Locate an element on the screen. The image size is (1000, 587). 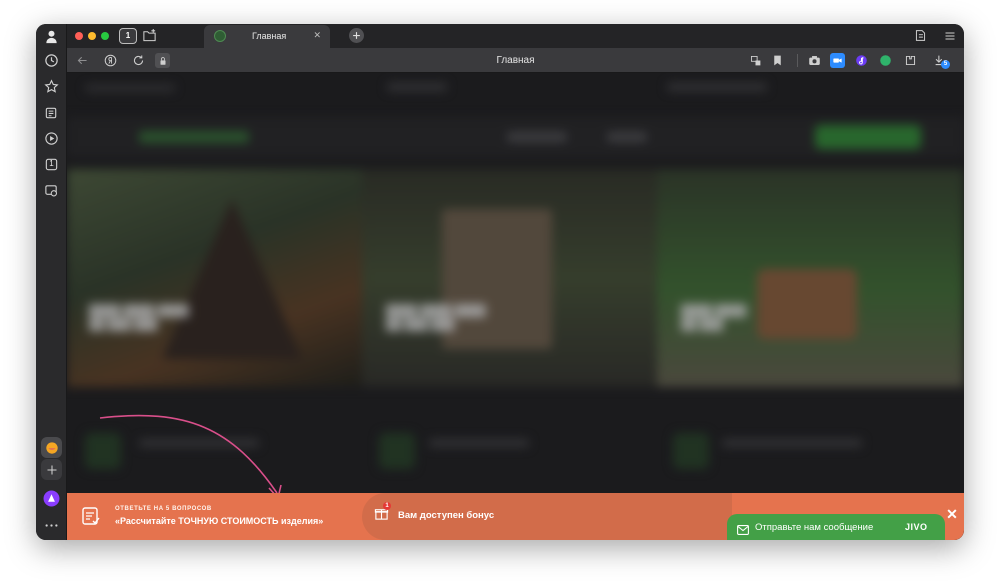
menu-icon is located at coordinates (951, 36).